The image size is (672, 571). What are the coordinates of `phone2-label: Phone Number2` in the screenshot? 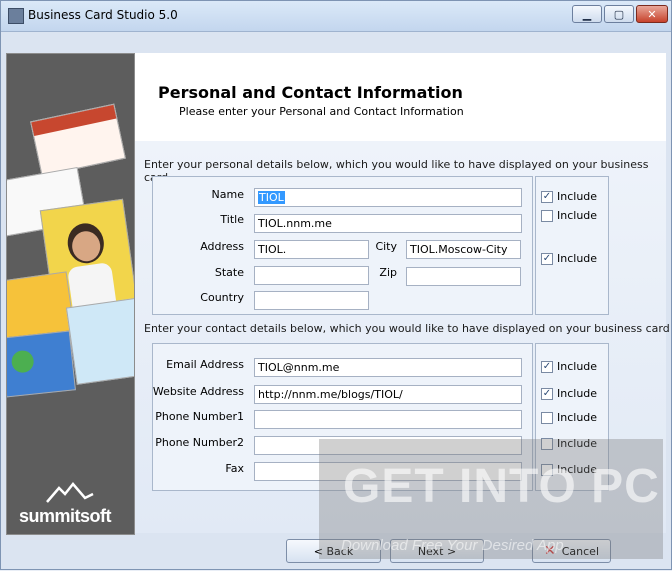 It's located at (199, 442).